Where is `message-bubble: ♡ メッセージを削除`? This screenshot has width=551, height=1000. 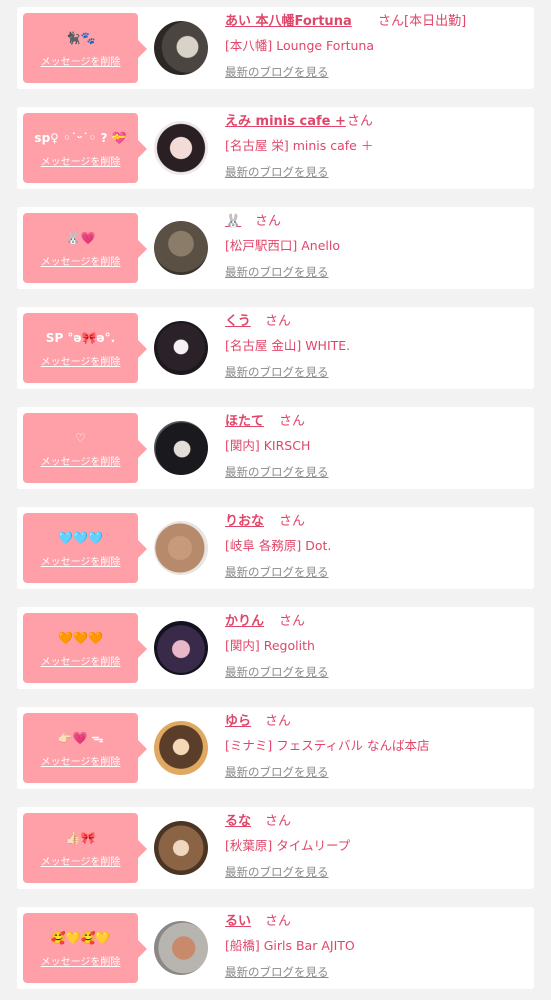
message-bubble: ♡ メッセージを削除 is located at coordinates (85, 448).